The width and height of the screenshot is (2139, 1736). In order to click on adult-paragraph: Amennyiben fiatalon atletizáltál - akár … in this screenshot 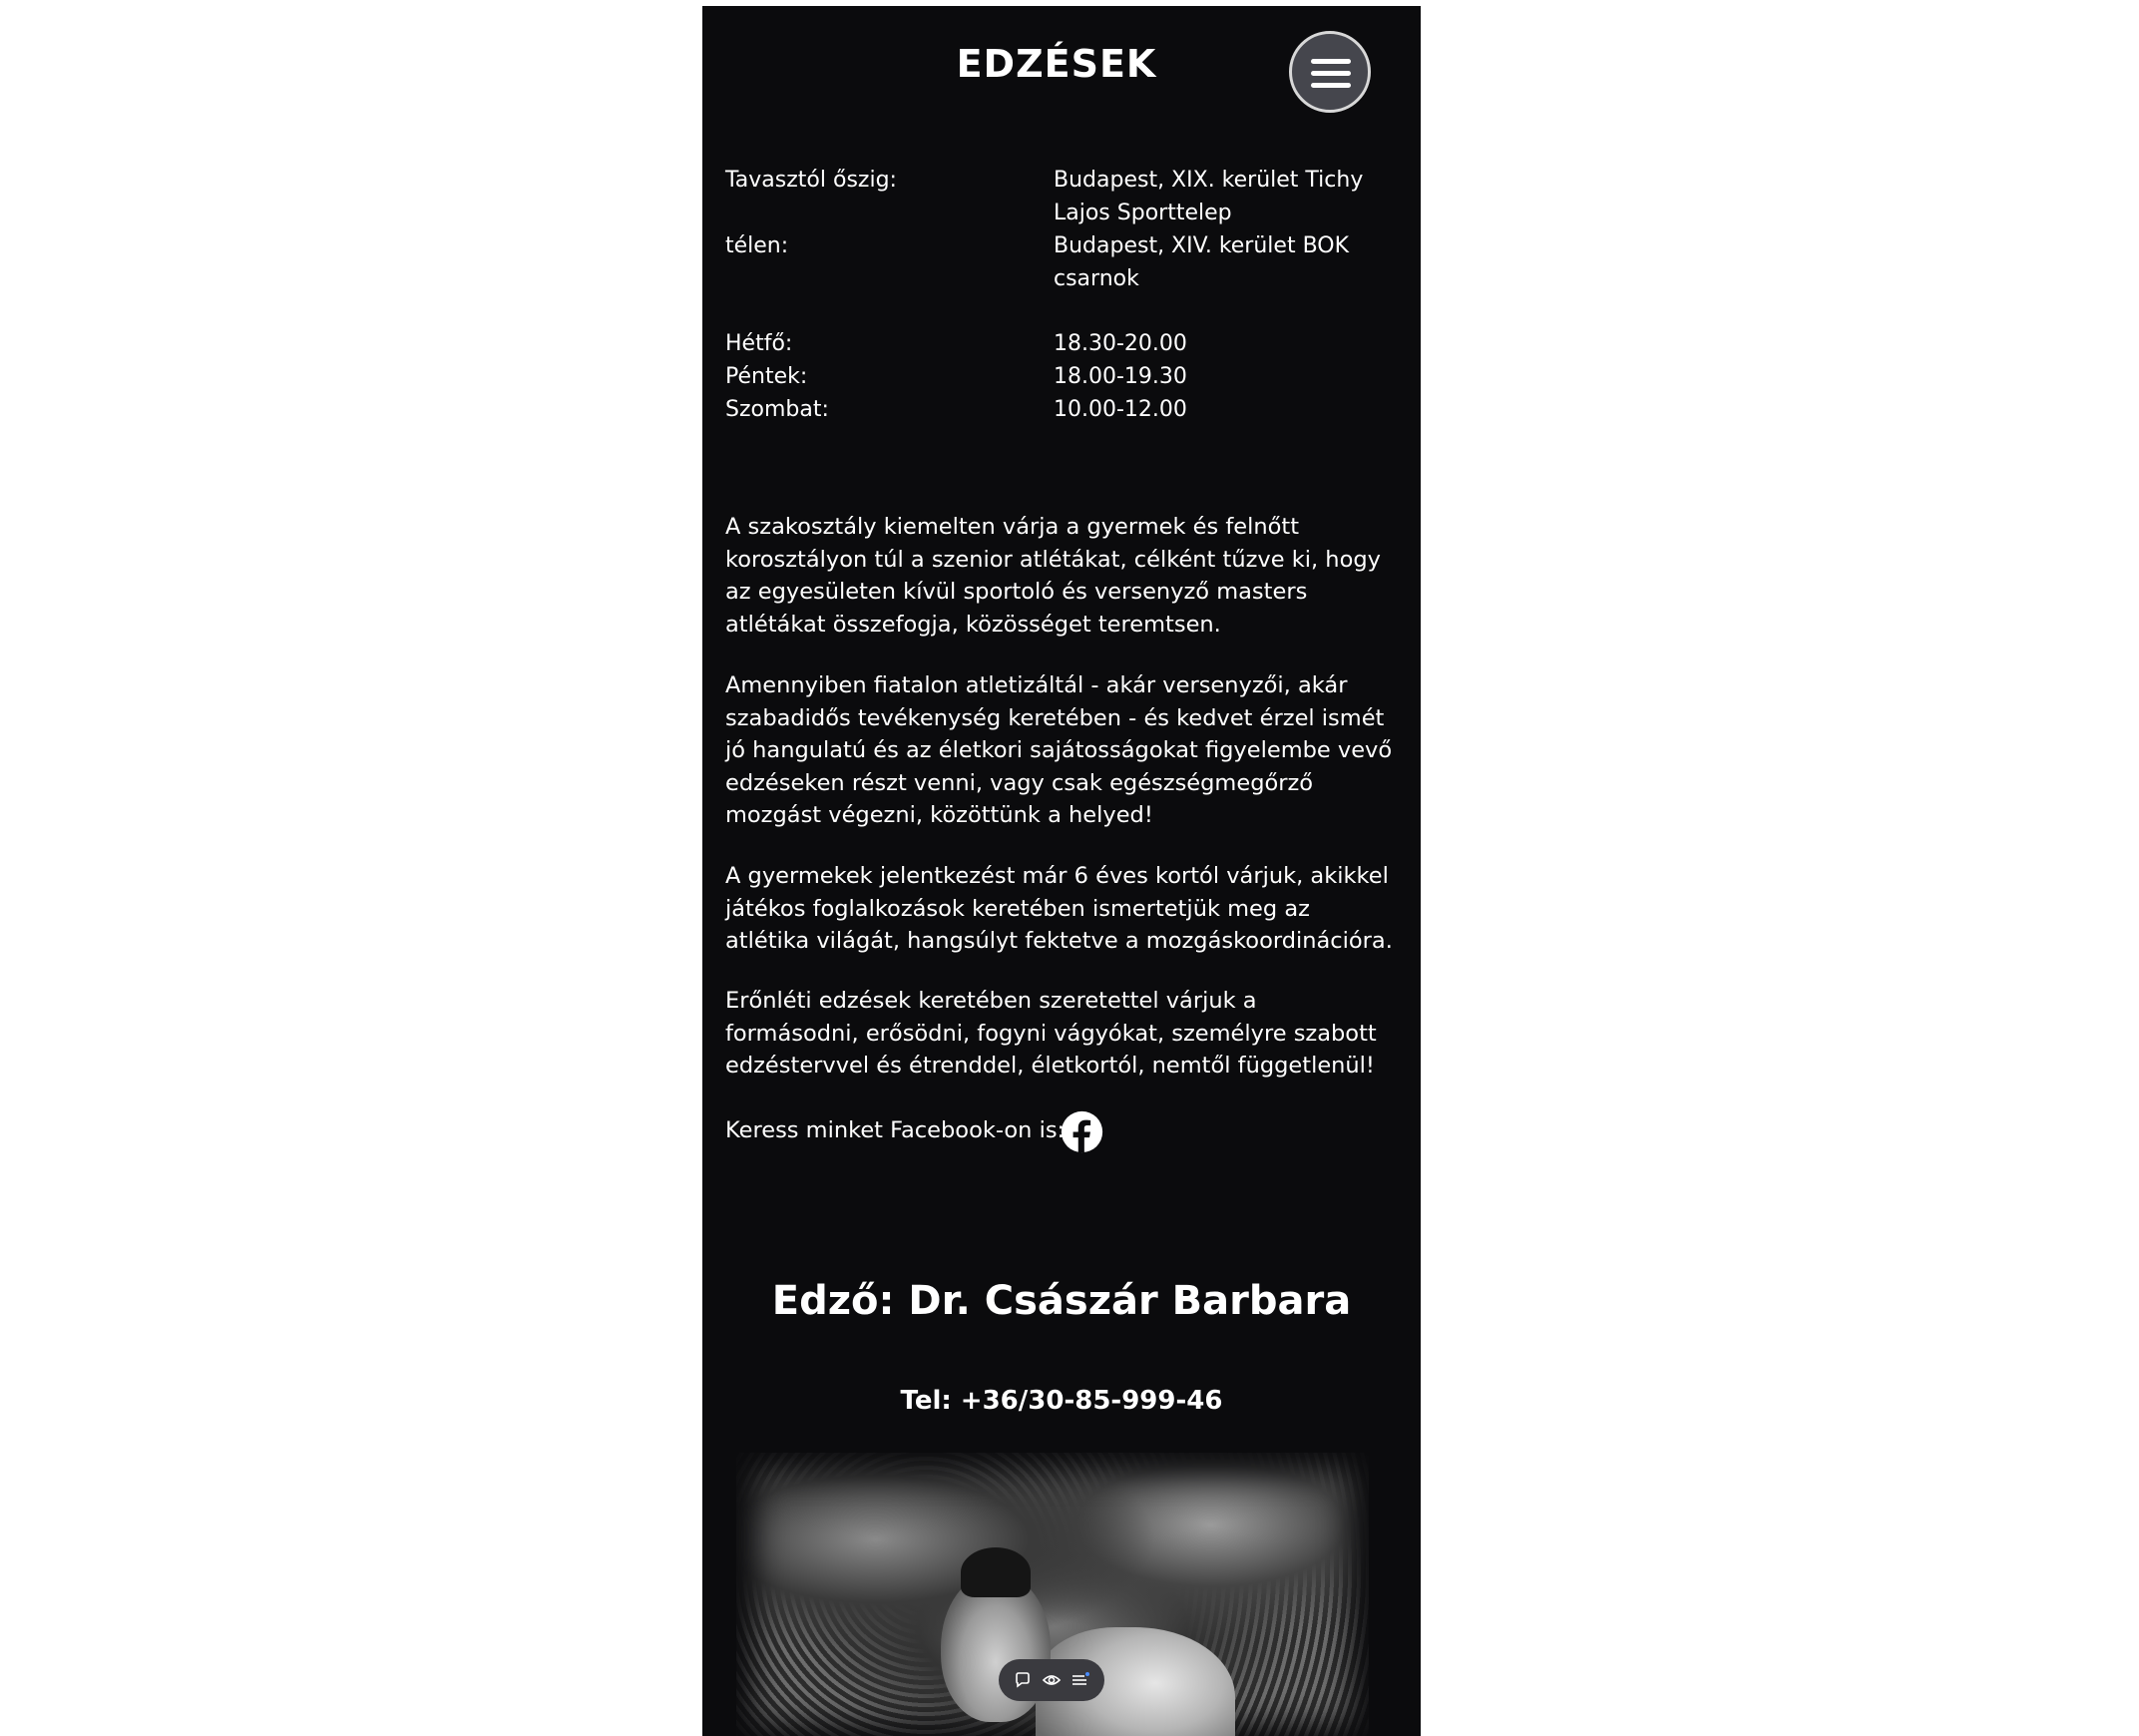, I will do `click(1059, 750)`.